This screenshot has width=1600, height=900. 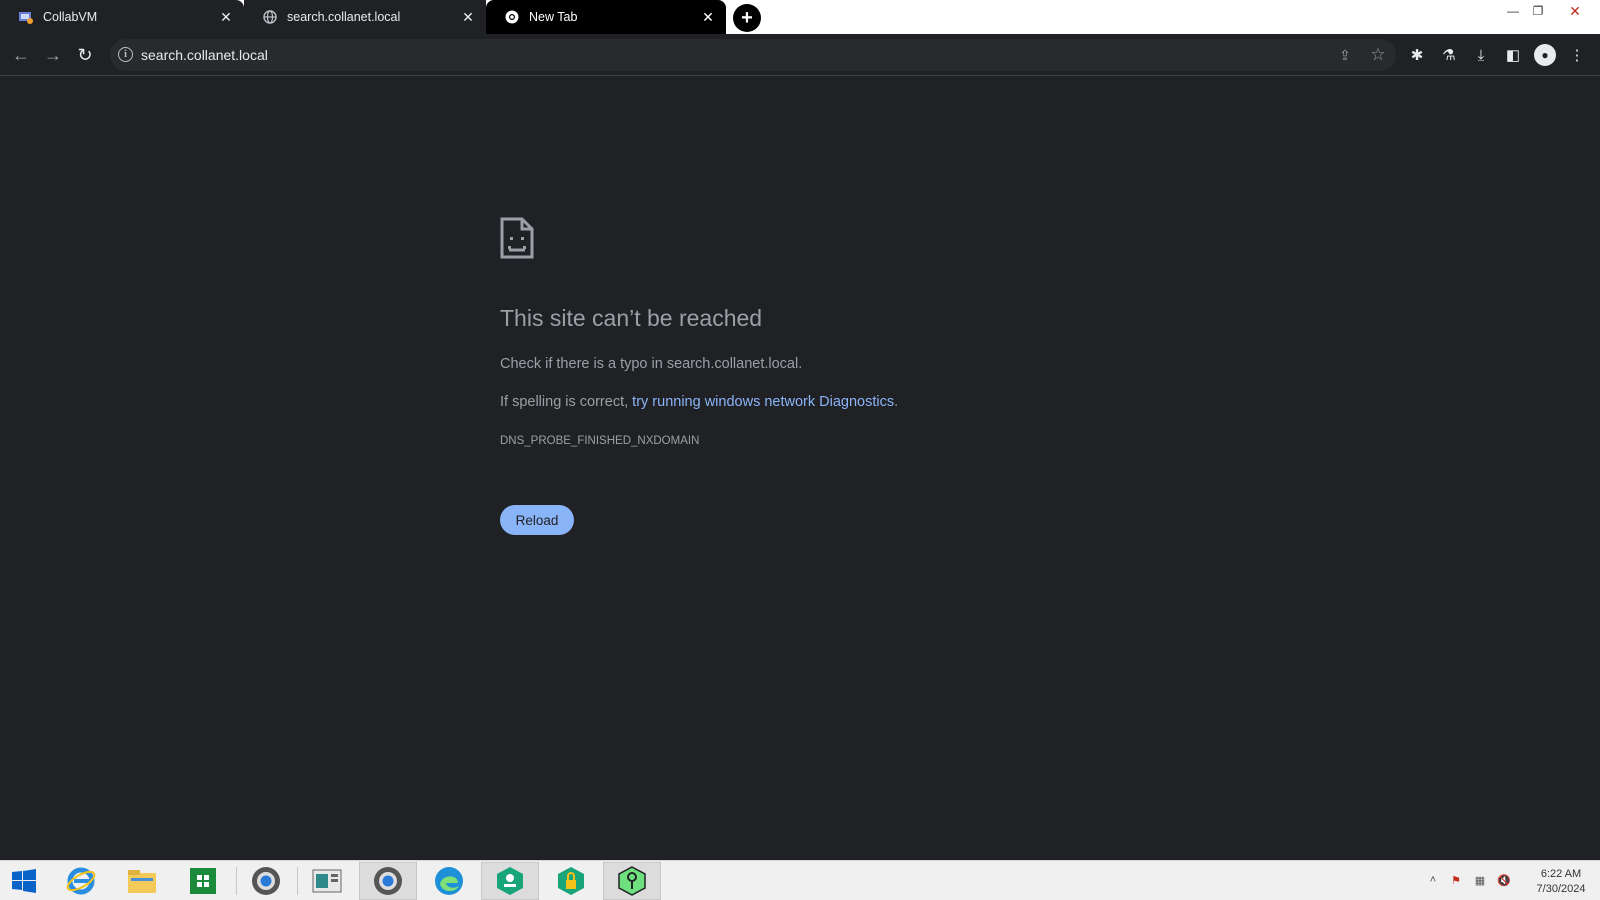 What do you see at coordinates (632, 881) in the screenshot?
I see `keys-icon` at bounding box center [632, 881].